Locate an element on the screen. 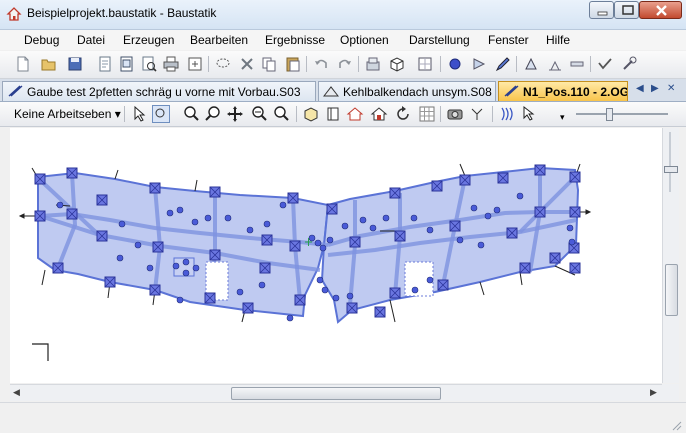 The height and width of the screenshot is (433, 686). paste-icon is located at coordinates (293, 64).